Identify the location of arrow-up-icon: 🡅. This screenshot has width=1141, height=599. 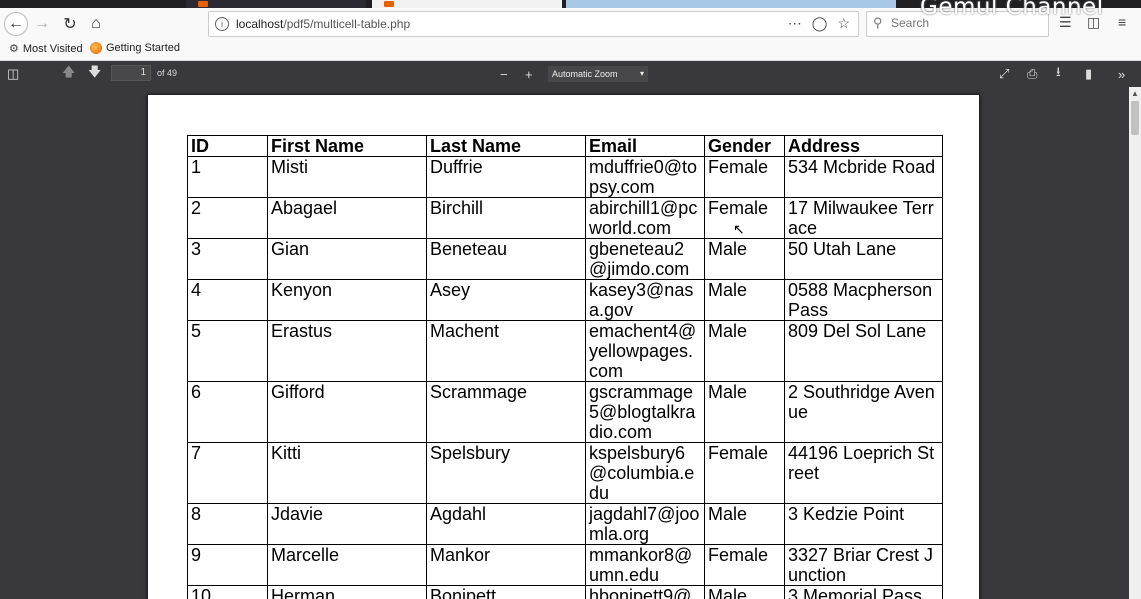
(69, 71).